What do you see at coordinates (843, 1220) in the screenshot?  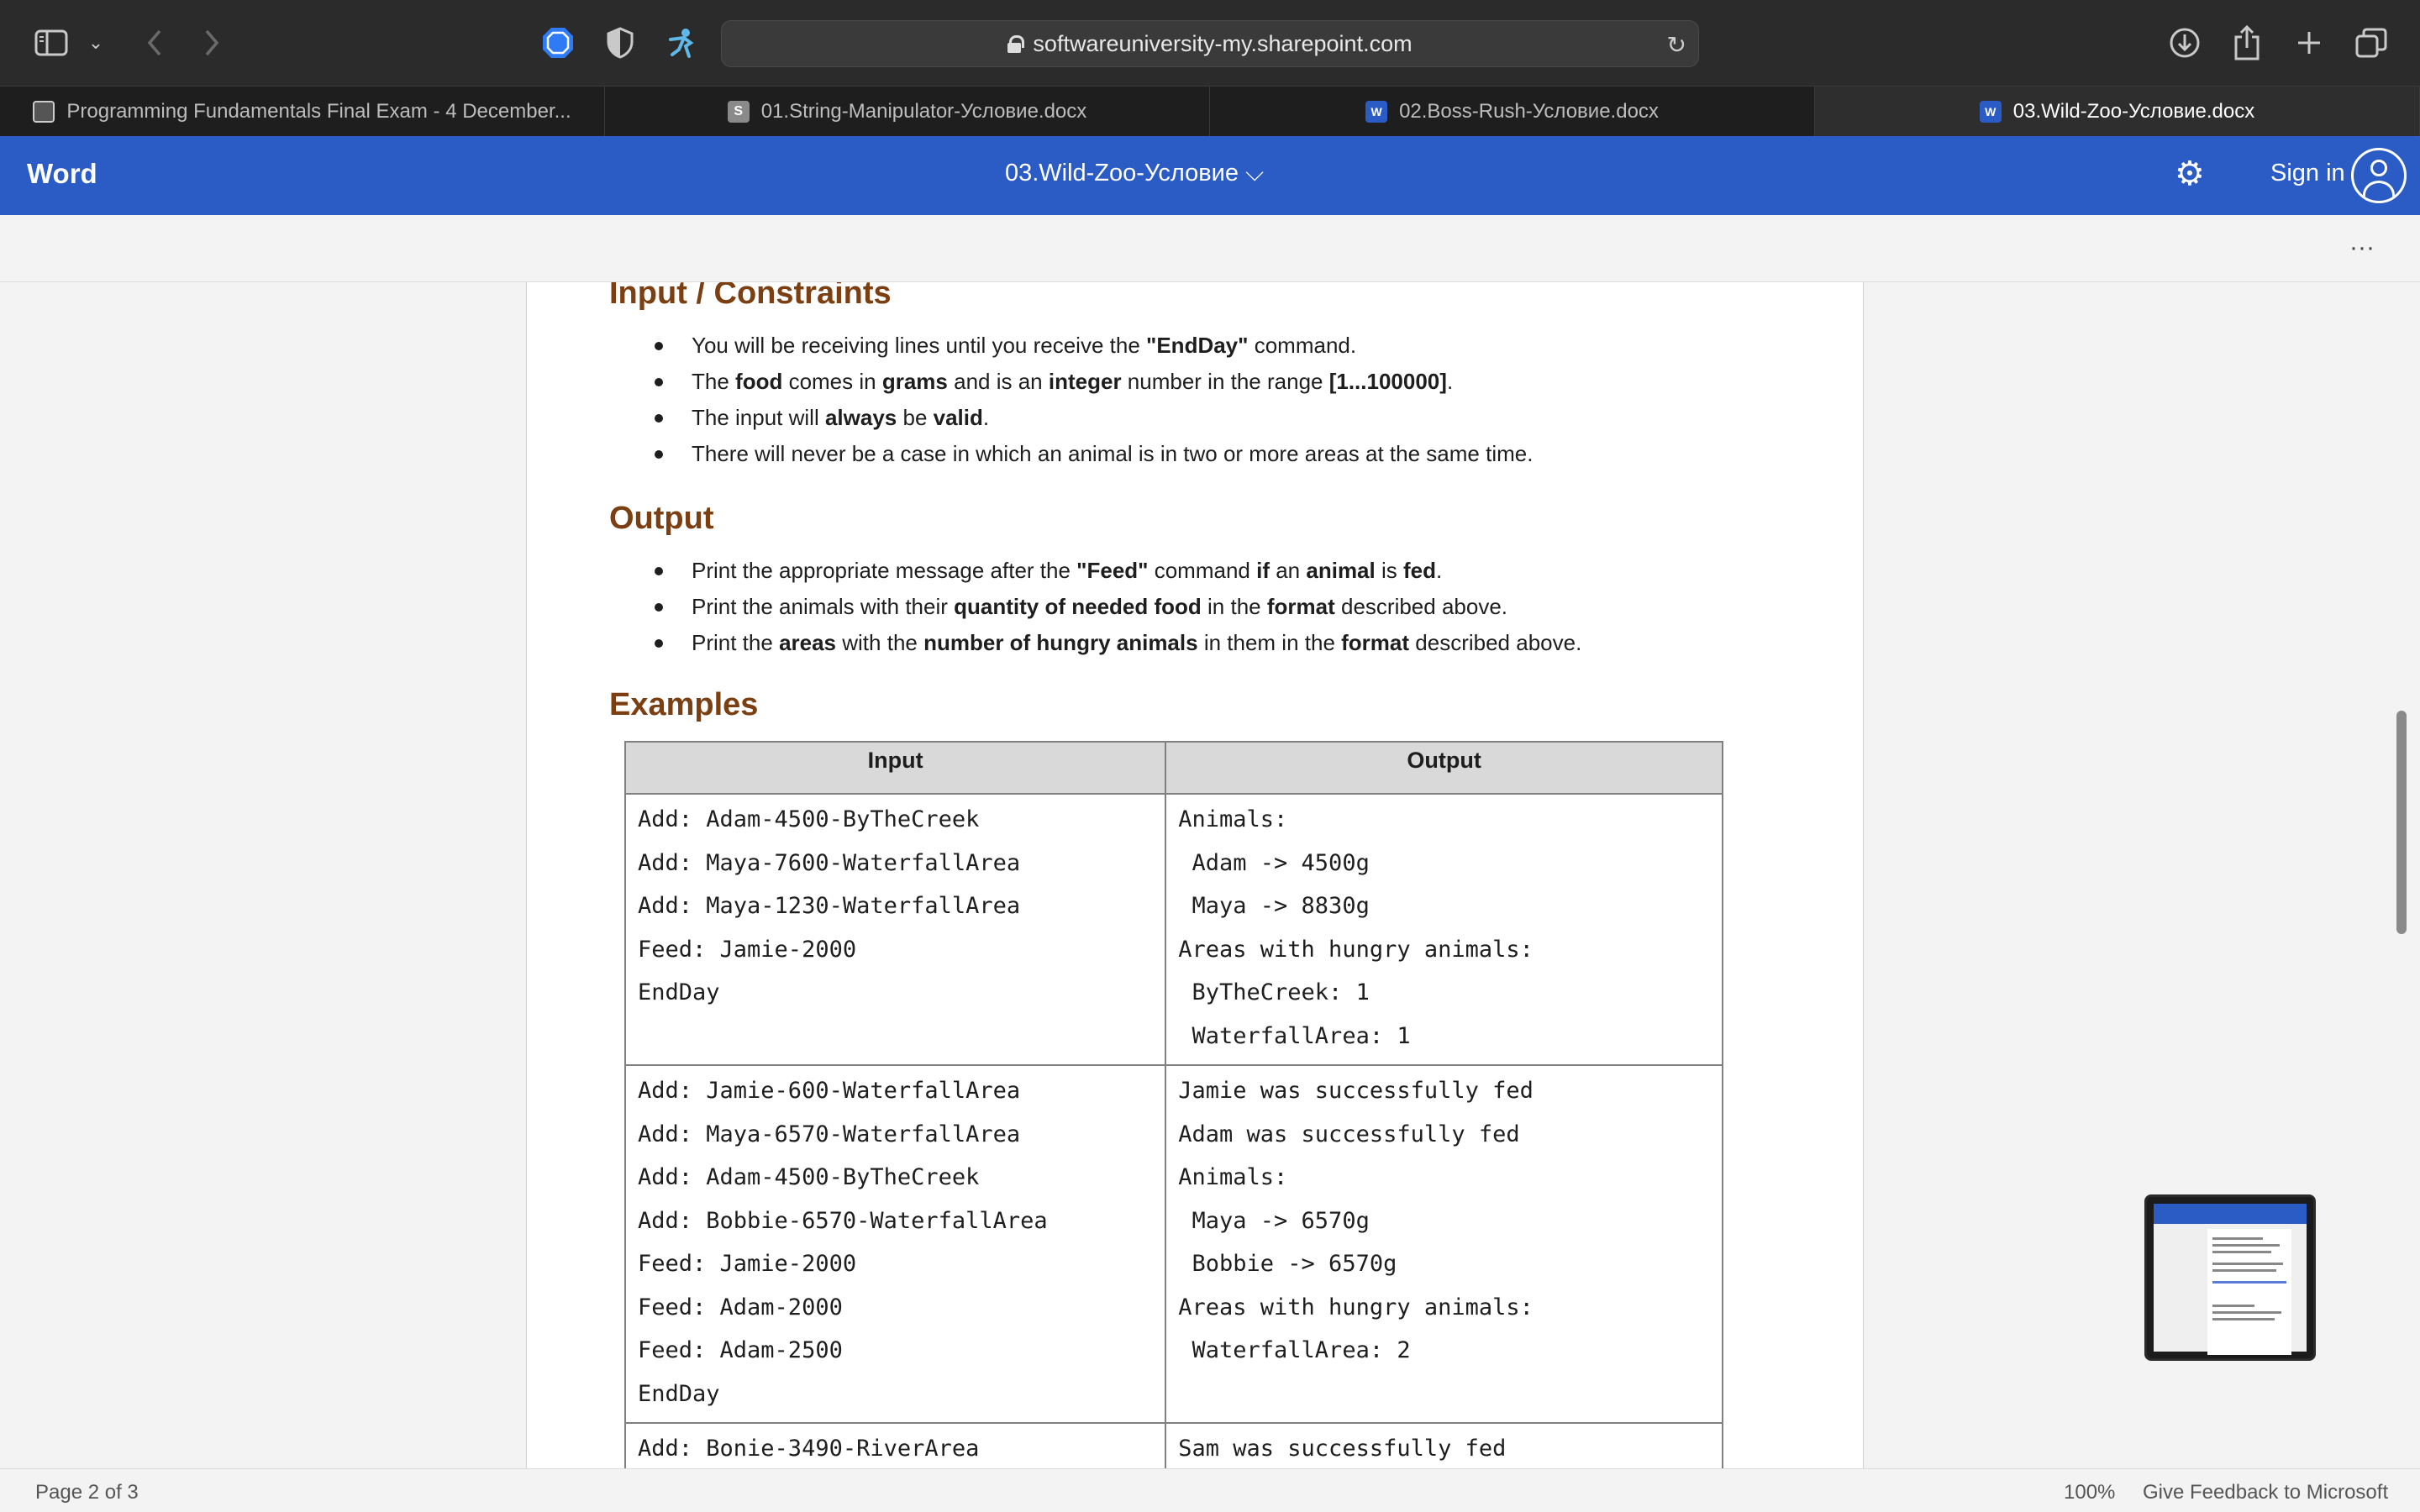 I see `input-line: Add: Bobbie-6570-WaterfallArea` at bounding box center [843, 1220].